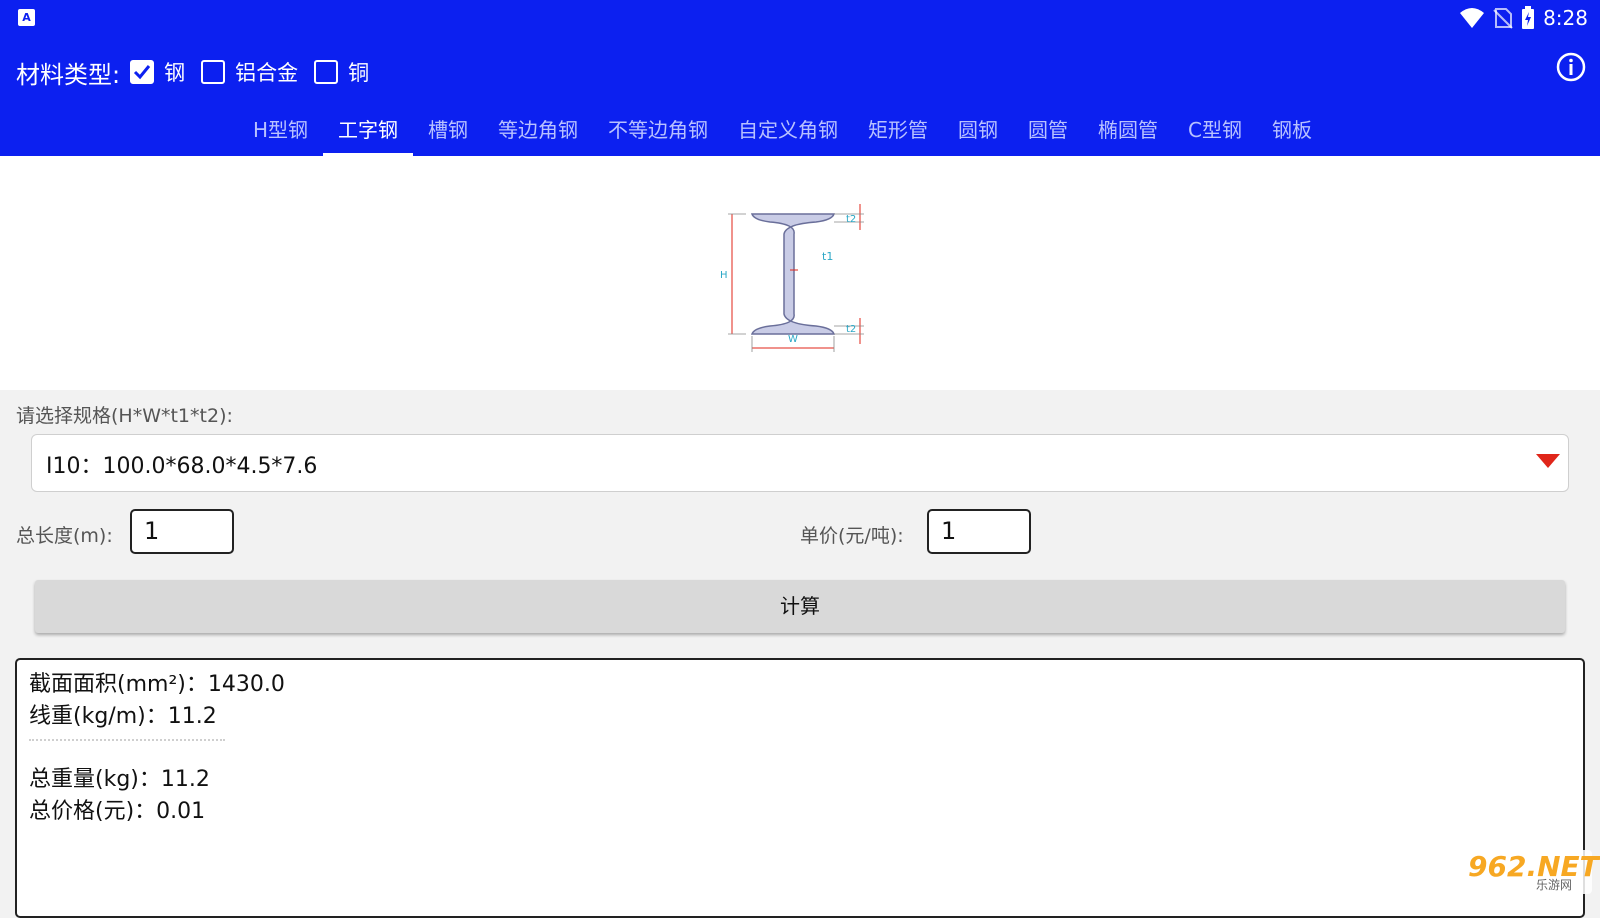 Image resolution: width=1600 pixels, height=918 pixels. Describe the element at coordinates (658, 130) in the screenshot. I see `tab-unequal-angle: 不等边角钢` at that location.